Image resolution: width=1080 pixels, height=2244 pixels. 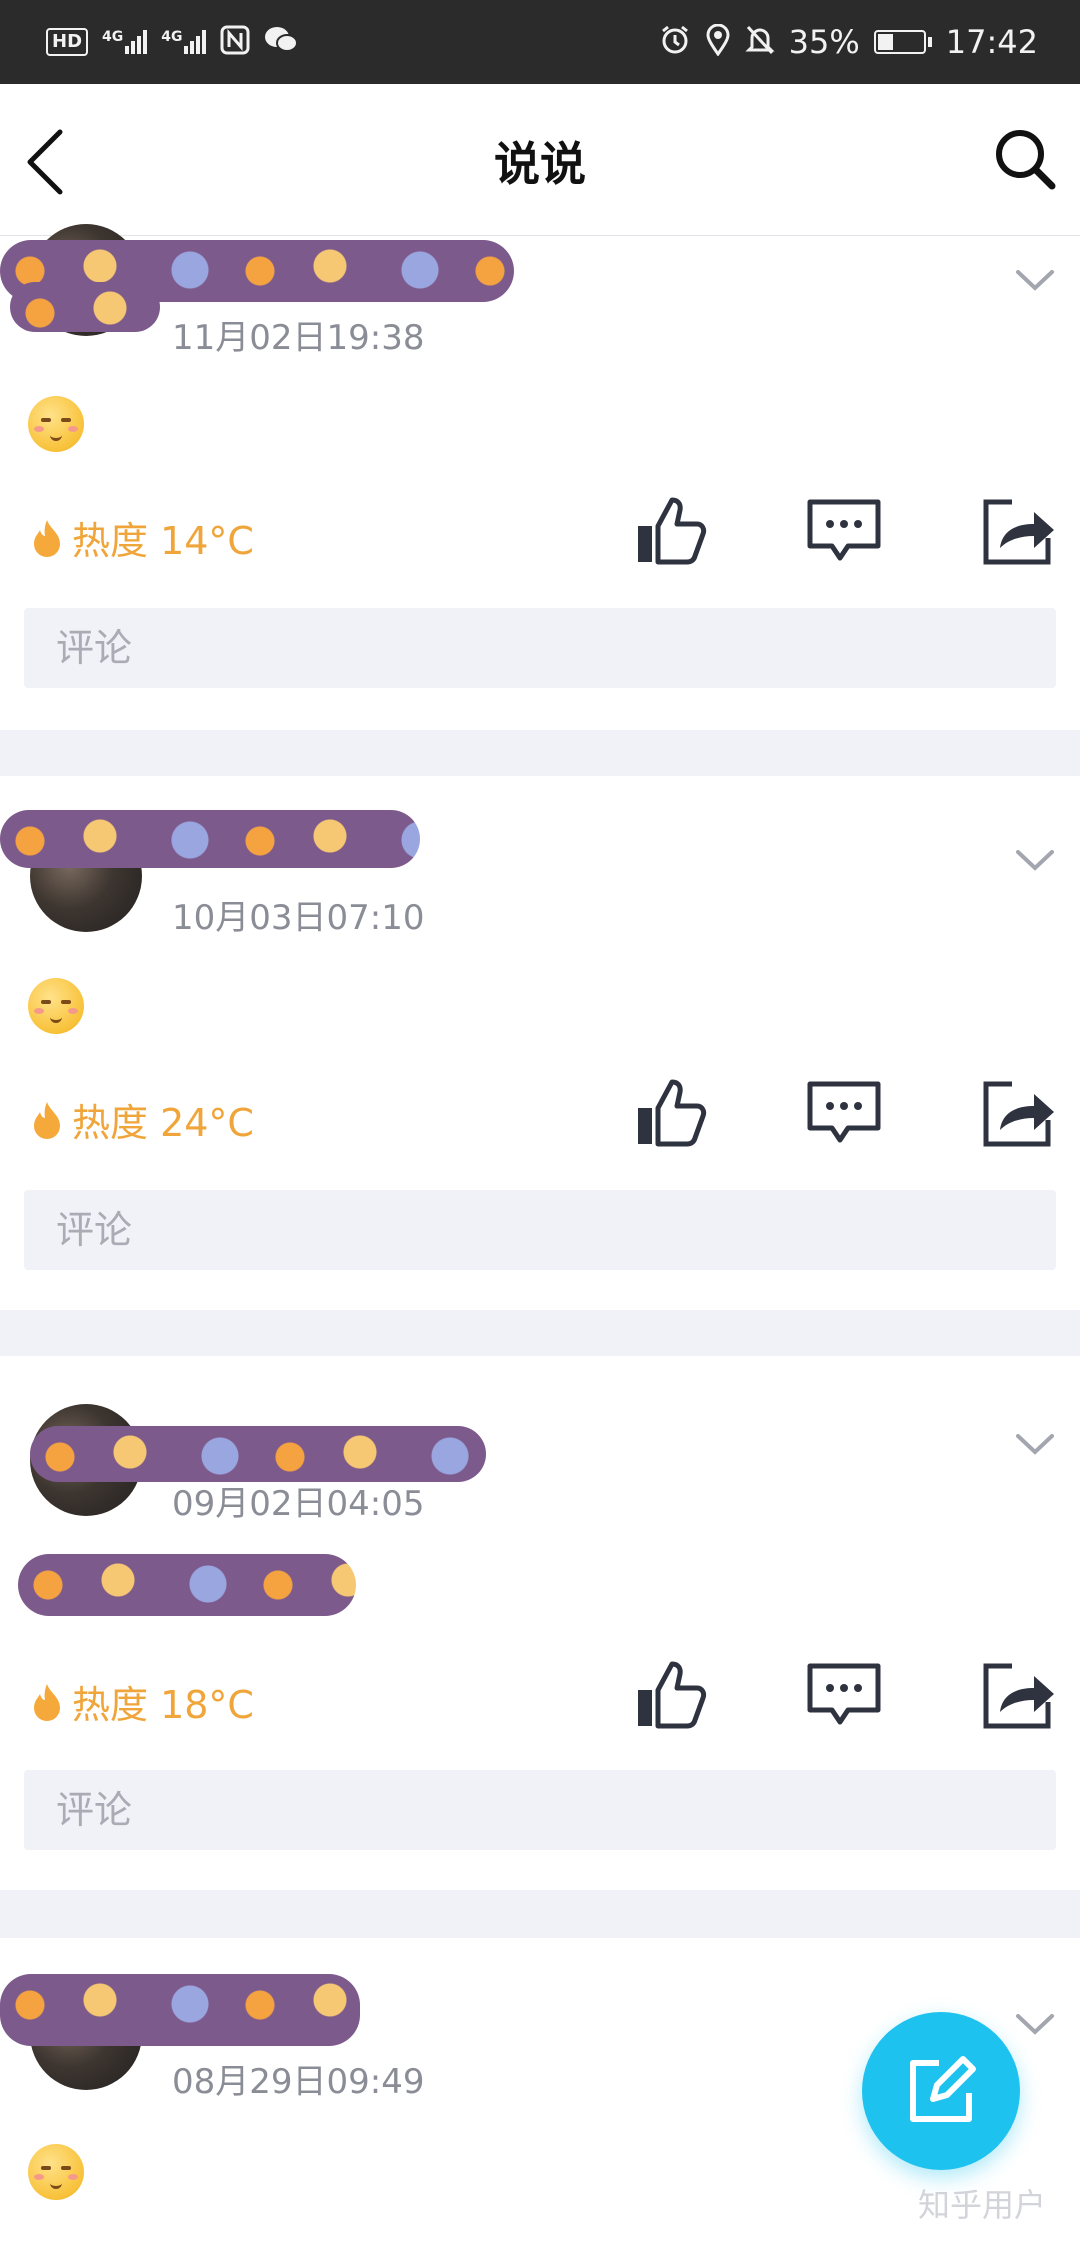 What do you see at coordinates (163, 541) in the screenshot?
I see `heat-label: 热度 14°C` at bounding box center [163, 541].